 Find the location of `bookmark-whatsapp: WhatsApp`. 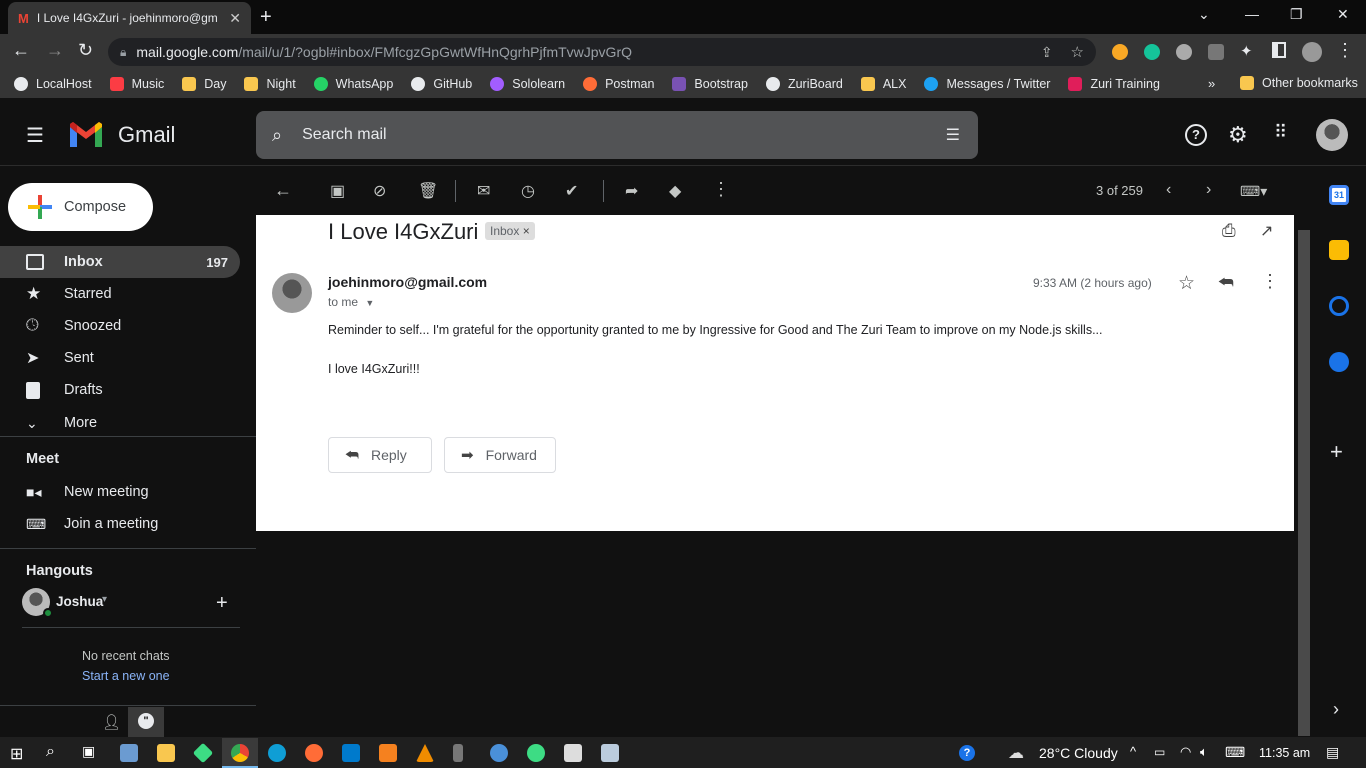

bookmark-whatsapp: WhatsApp is located at coordinates (353, 84).